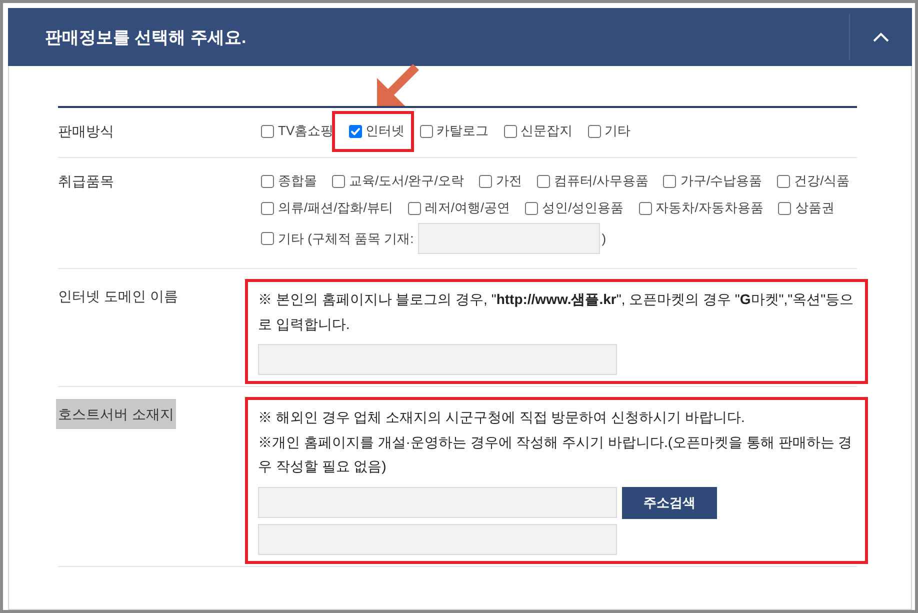 The image size is (918, 613). What do you see at coordinates (710, 208) in the screenshot?
I see `checkbox-label: 자동차/자동차용품` at bounding box center [710, 208].